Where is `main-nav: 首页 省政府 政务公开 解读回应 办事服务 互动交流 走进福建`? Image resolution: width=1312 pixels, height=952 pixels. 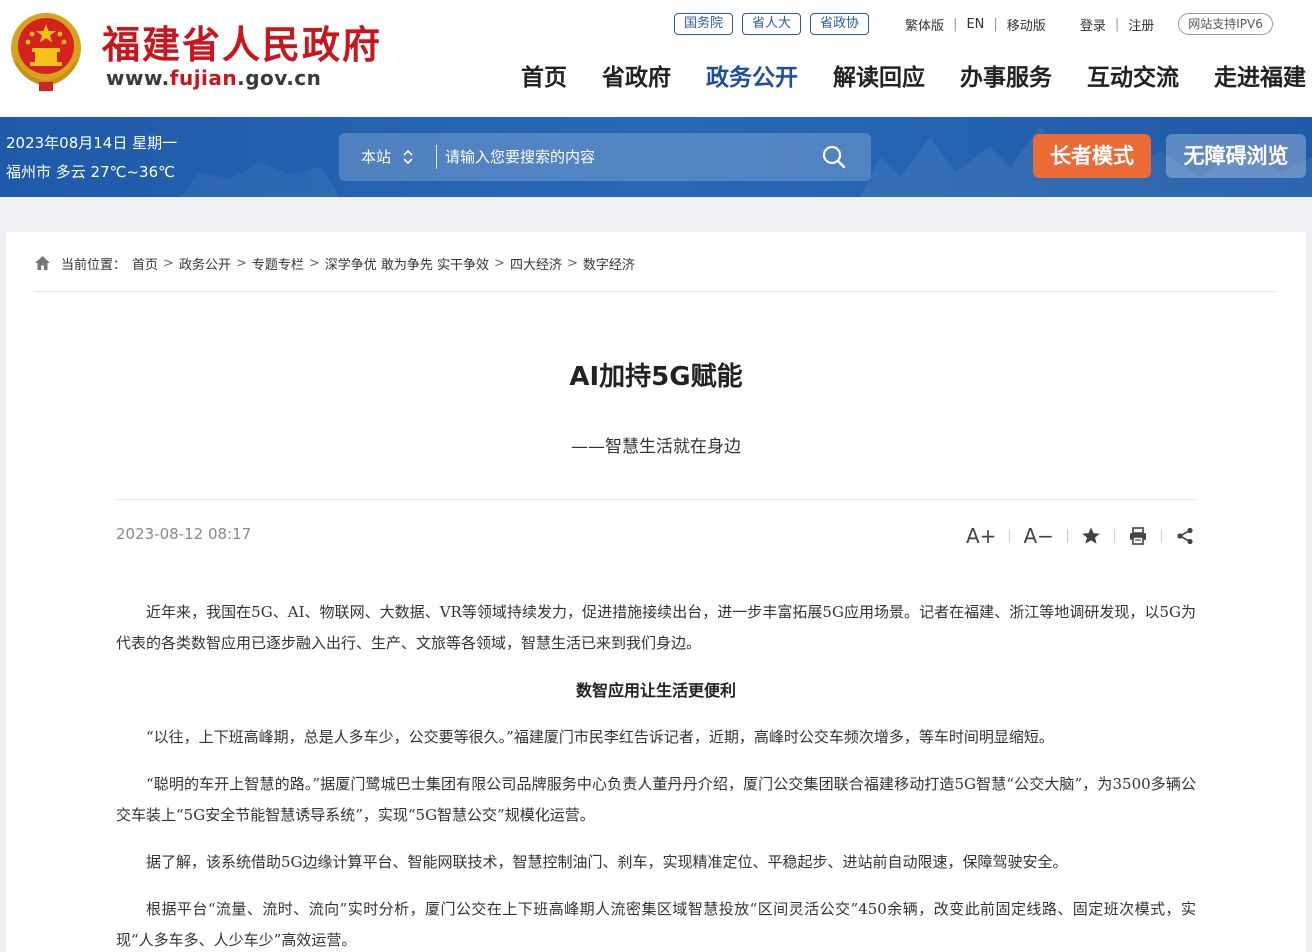 main-nav: 首页 省政府 政务公开 解读回应 办事服务 互动交流 走进福建 is located at coordinates (896, 78).